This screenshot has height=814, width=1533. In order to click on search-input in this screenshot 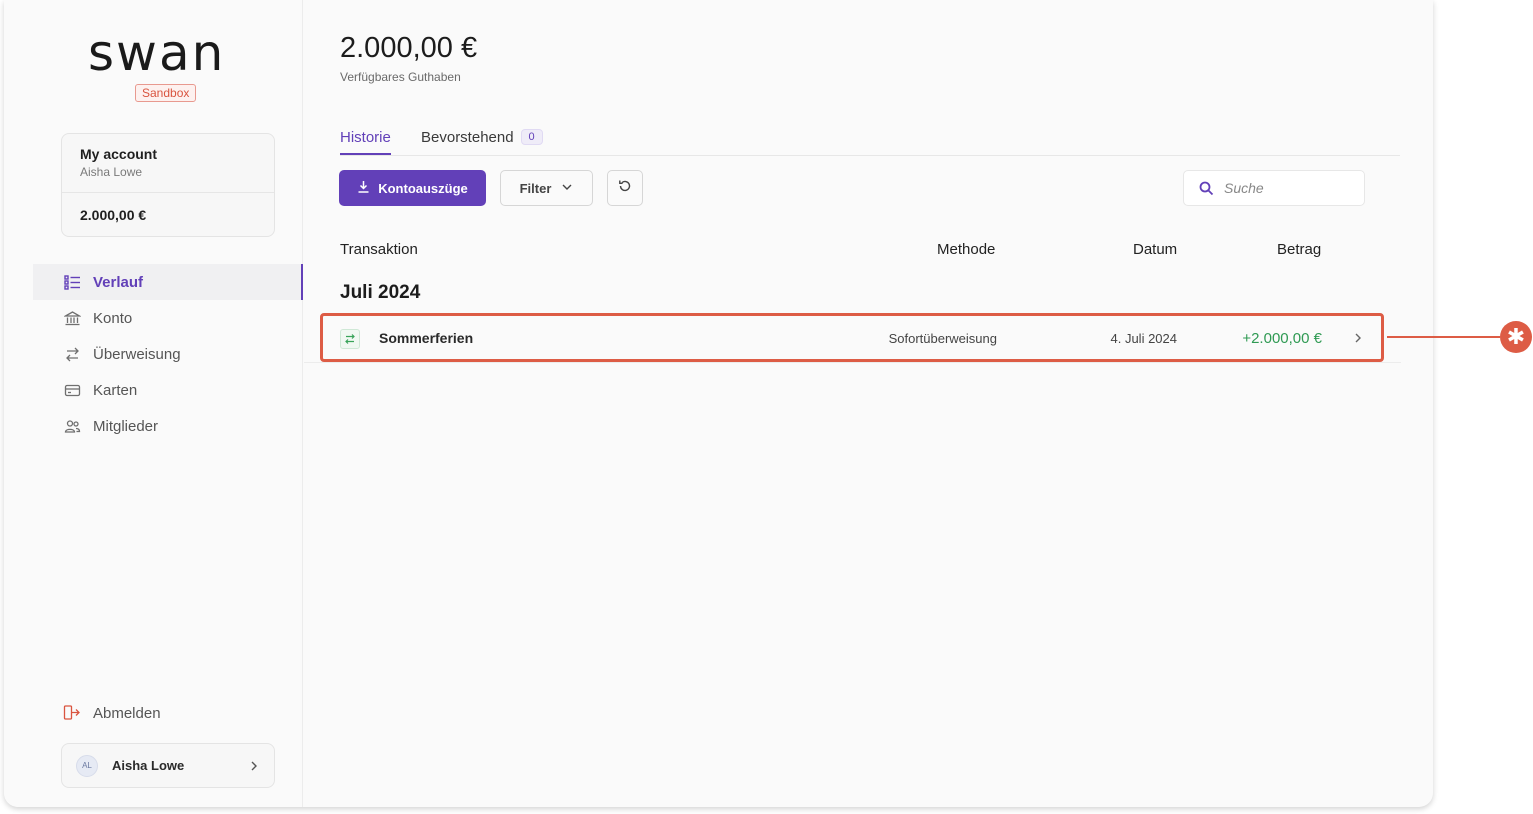, I will do `click(1284, 188)`.